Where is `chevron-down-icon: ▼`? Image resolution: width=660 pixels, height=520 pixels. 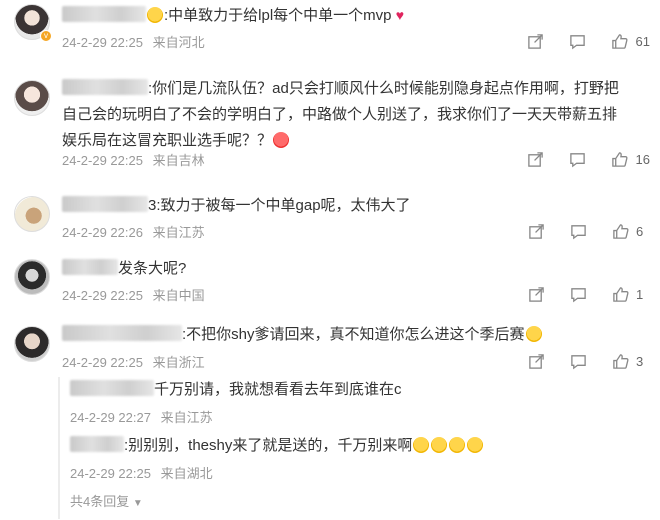
chevron-down-icon: ▼ is located at coordinates (137, 503).